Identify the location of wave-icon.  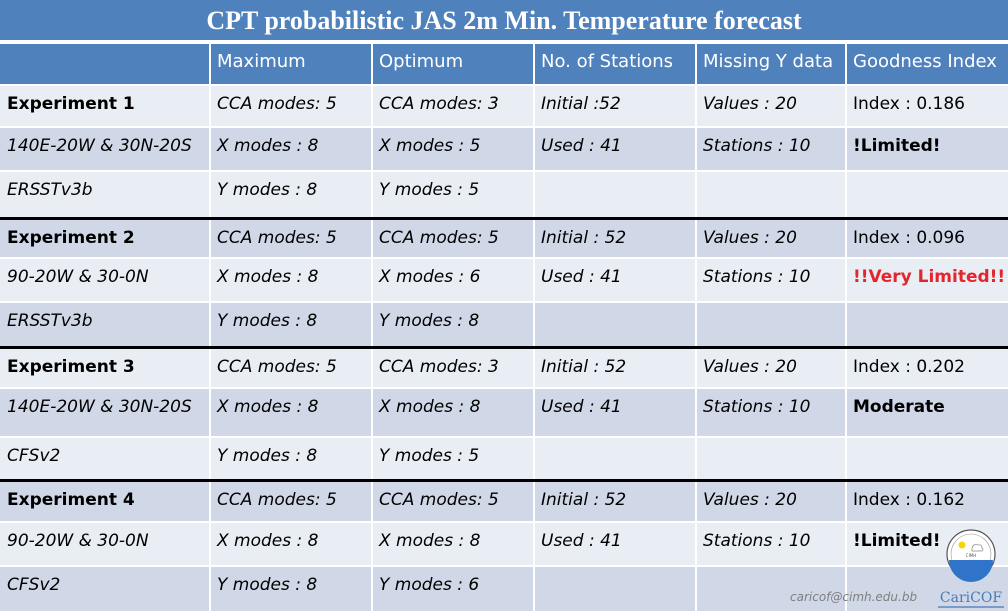
(971, 571).